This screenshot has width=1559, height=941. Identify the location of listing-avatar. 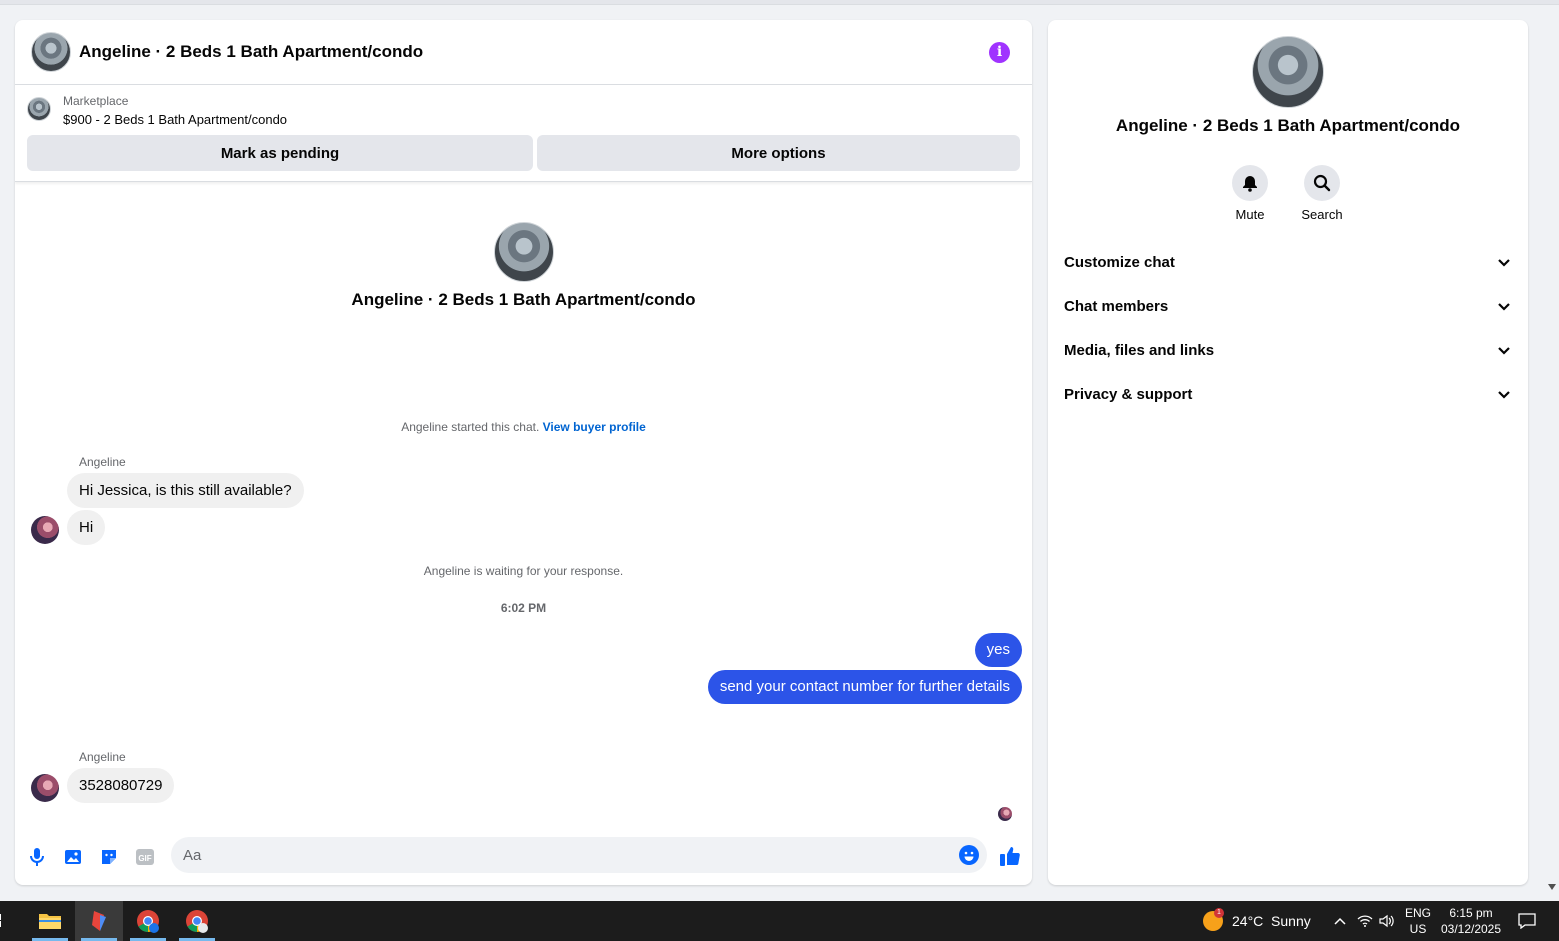
(51, 52).